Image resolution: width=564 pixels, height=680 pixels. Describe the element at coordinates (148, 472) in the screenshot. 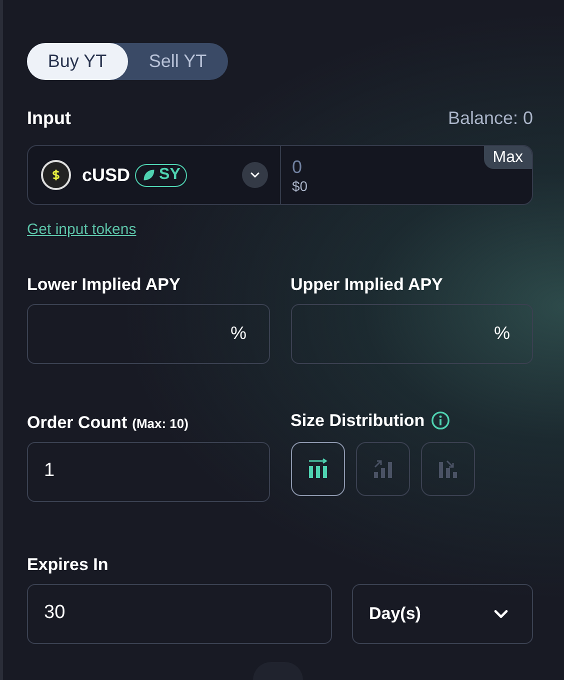

I see `order-count-field: 1` at that location.